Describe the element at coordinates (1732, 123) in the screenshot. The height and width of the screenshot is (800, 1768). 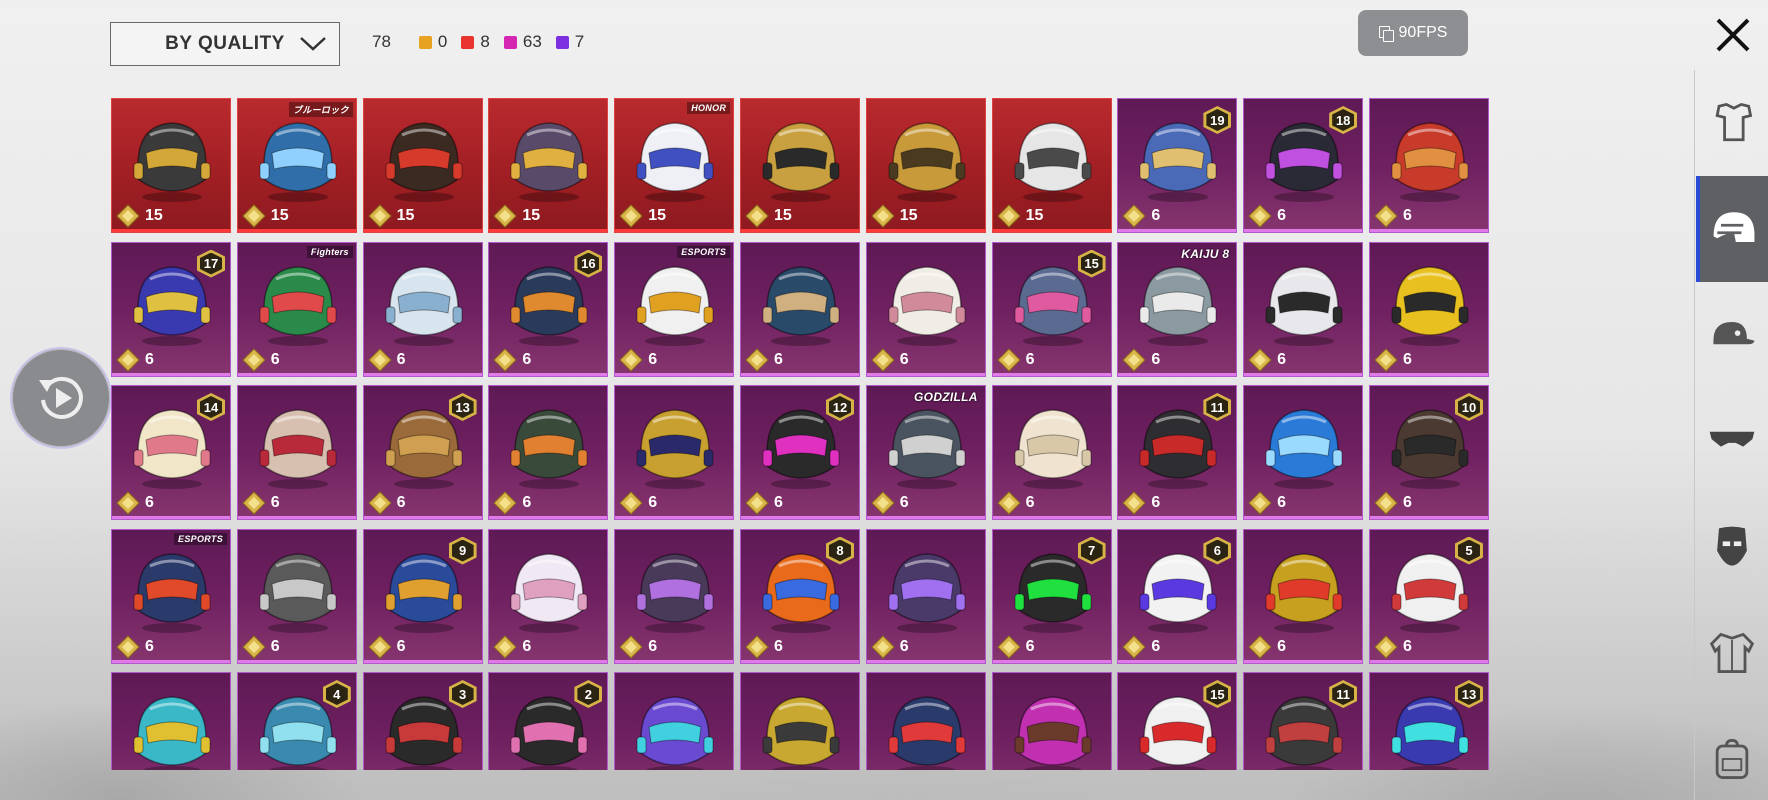
I see `side-tab-outfit` at that location.